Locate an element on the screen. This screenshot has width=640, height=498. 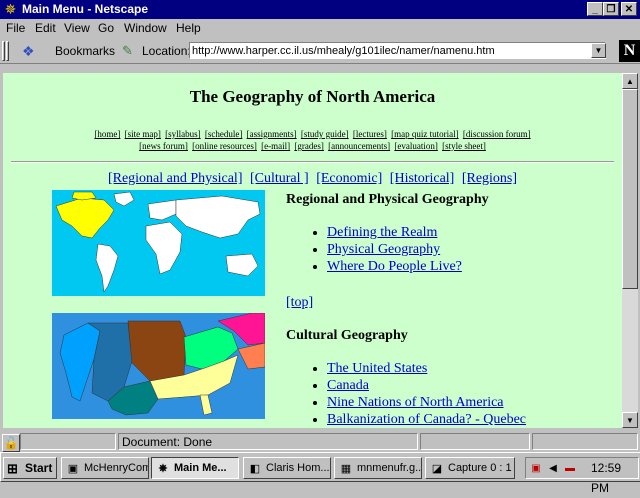
bookmarks-icon: ❖ is located at coordinates (31, 51).